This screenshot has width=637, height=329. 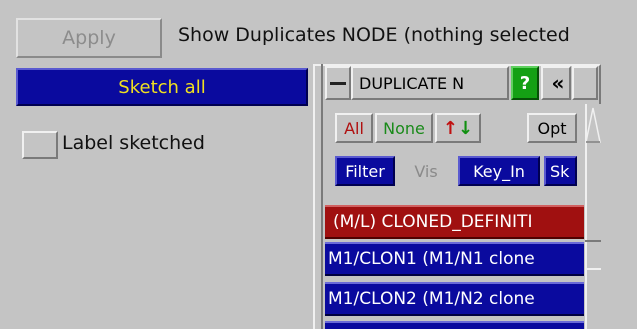 What do you see at coordinates (354, 128) in the screenshot?
I see `select-all-button: All` at bounding box center [354, 128].